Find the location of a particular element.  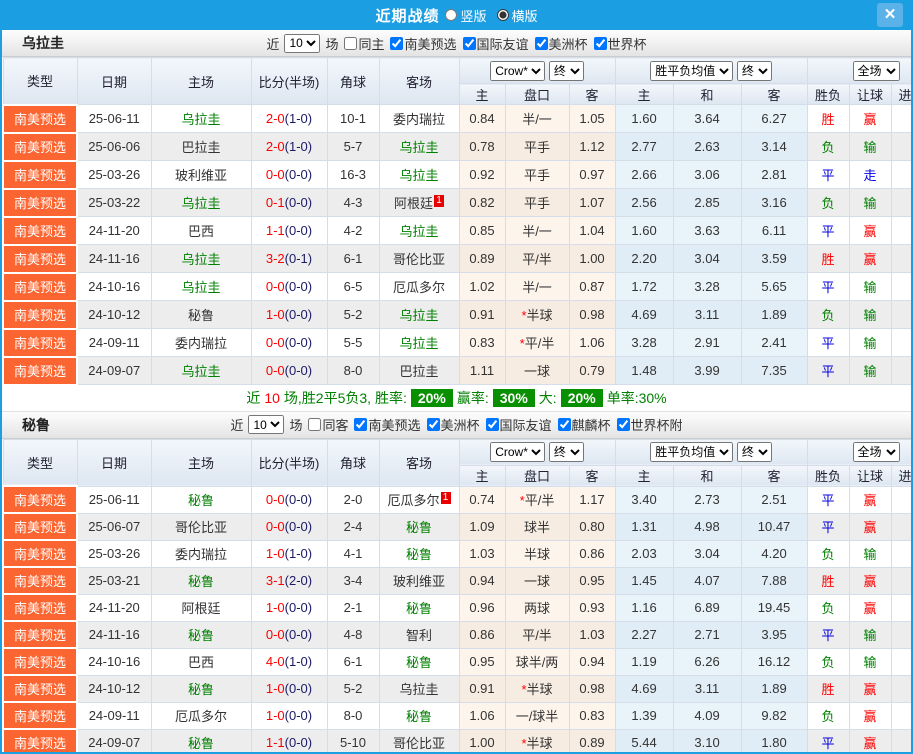

home-odds-cell: 1.03 is located at coordinates (482, 553).